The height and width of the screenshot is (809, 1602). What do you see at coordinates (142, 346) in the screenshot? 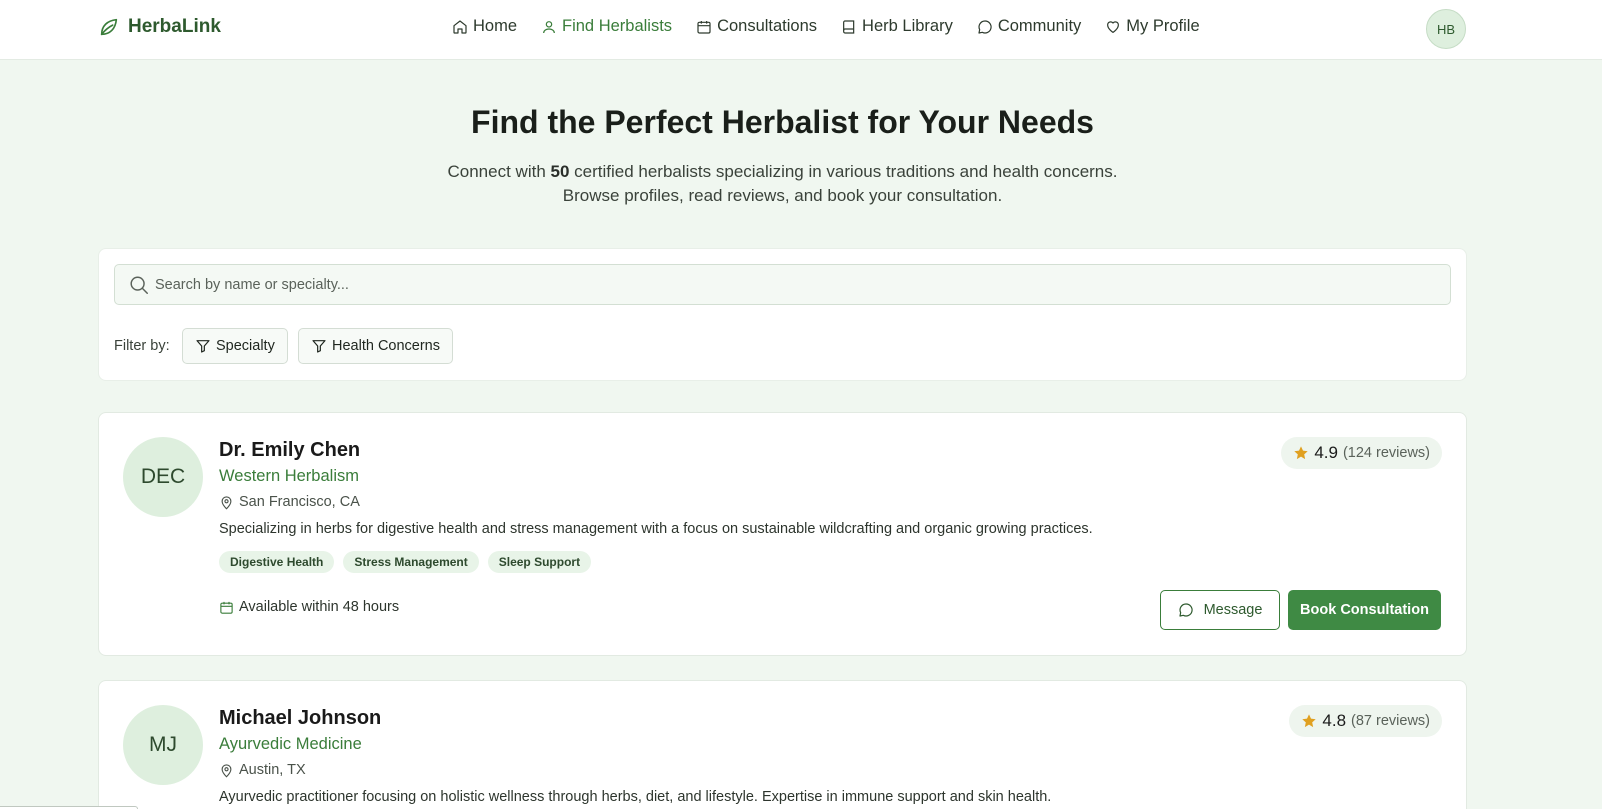
I see `filter-label: Filter by:` at bounding box center [142, 346].